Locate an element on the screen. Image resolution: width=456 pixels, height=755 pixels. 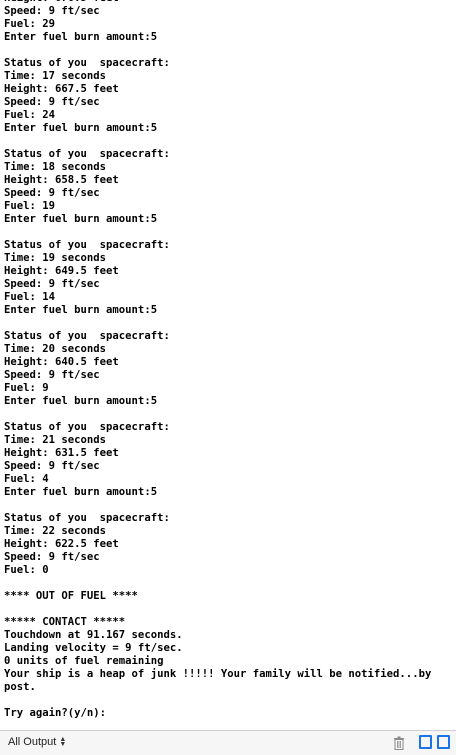
console-line: Try again?(y/n): is located at coordinates (55, 713).